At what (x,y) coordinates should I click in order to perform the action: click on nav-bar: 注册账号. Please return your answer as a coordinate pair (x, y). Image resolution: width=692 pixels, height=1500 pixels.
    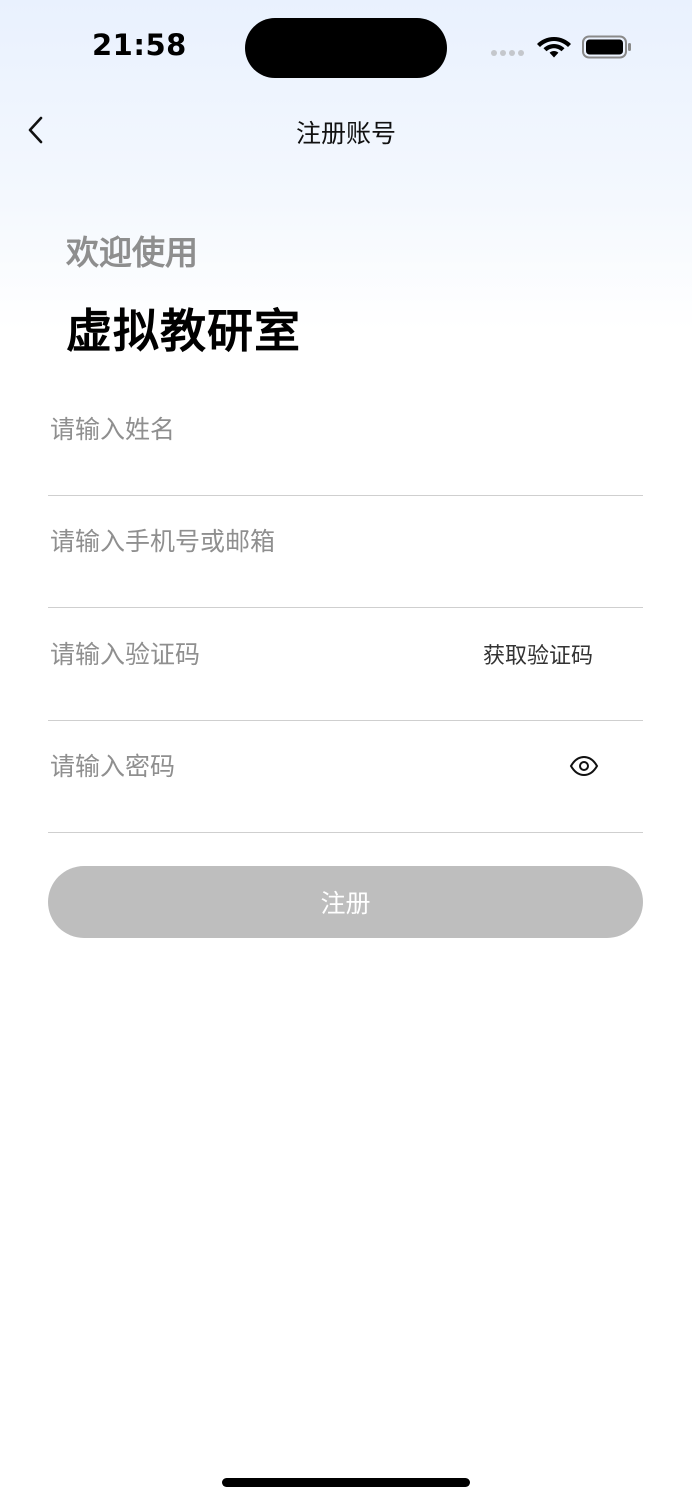
    Looking at the image, I should click on (346, 131).